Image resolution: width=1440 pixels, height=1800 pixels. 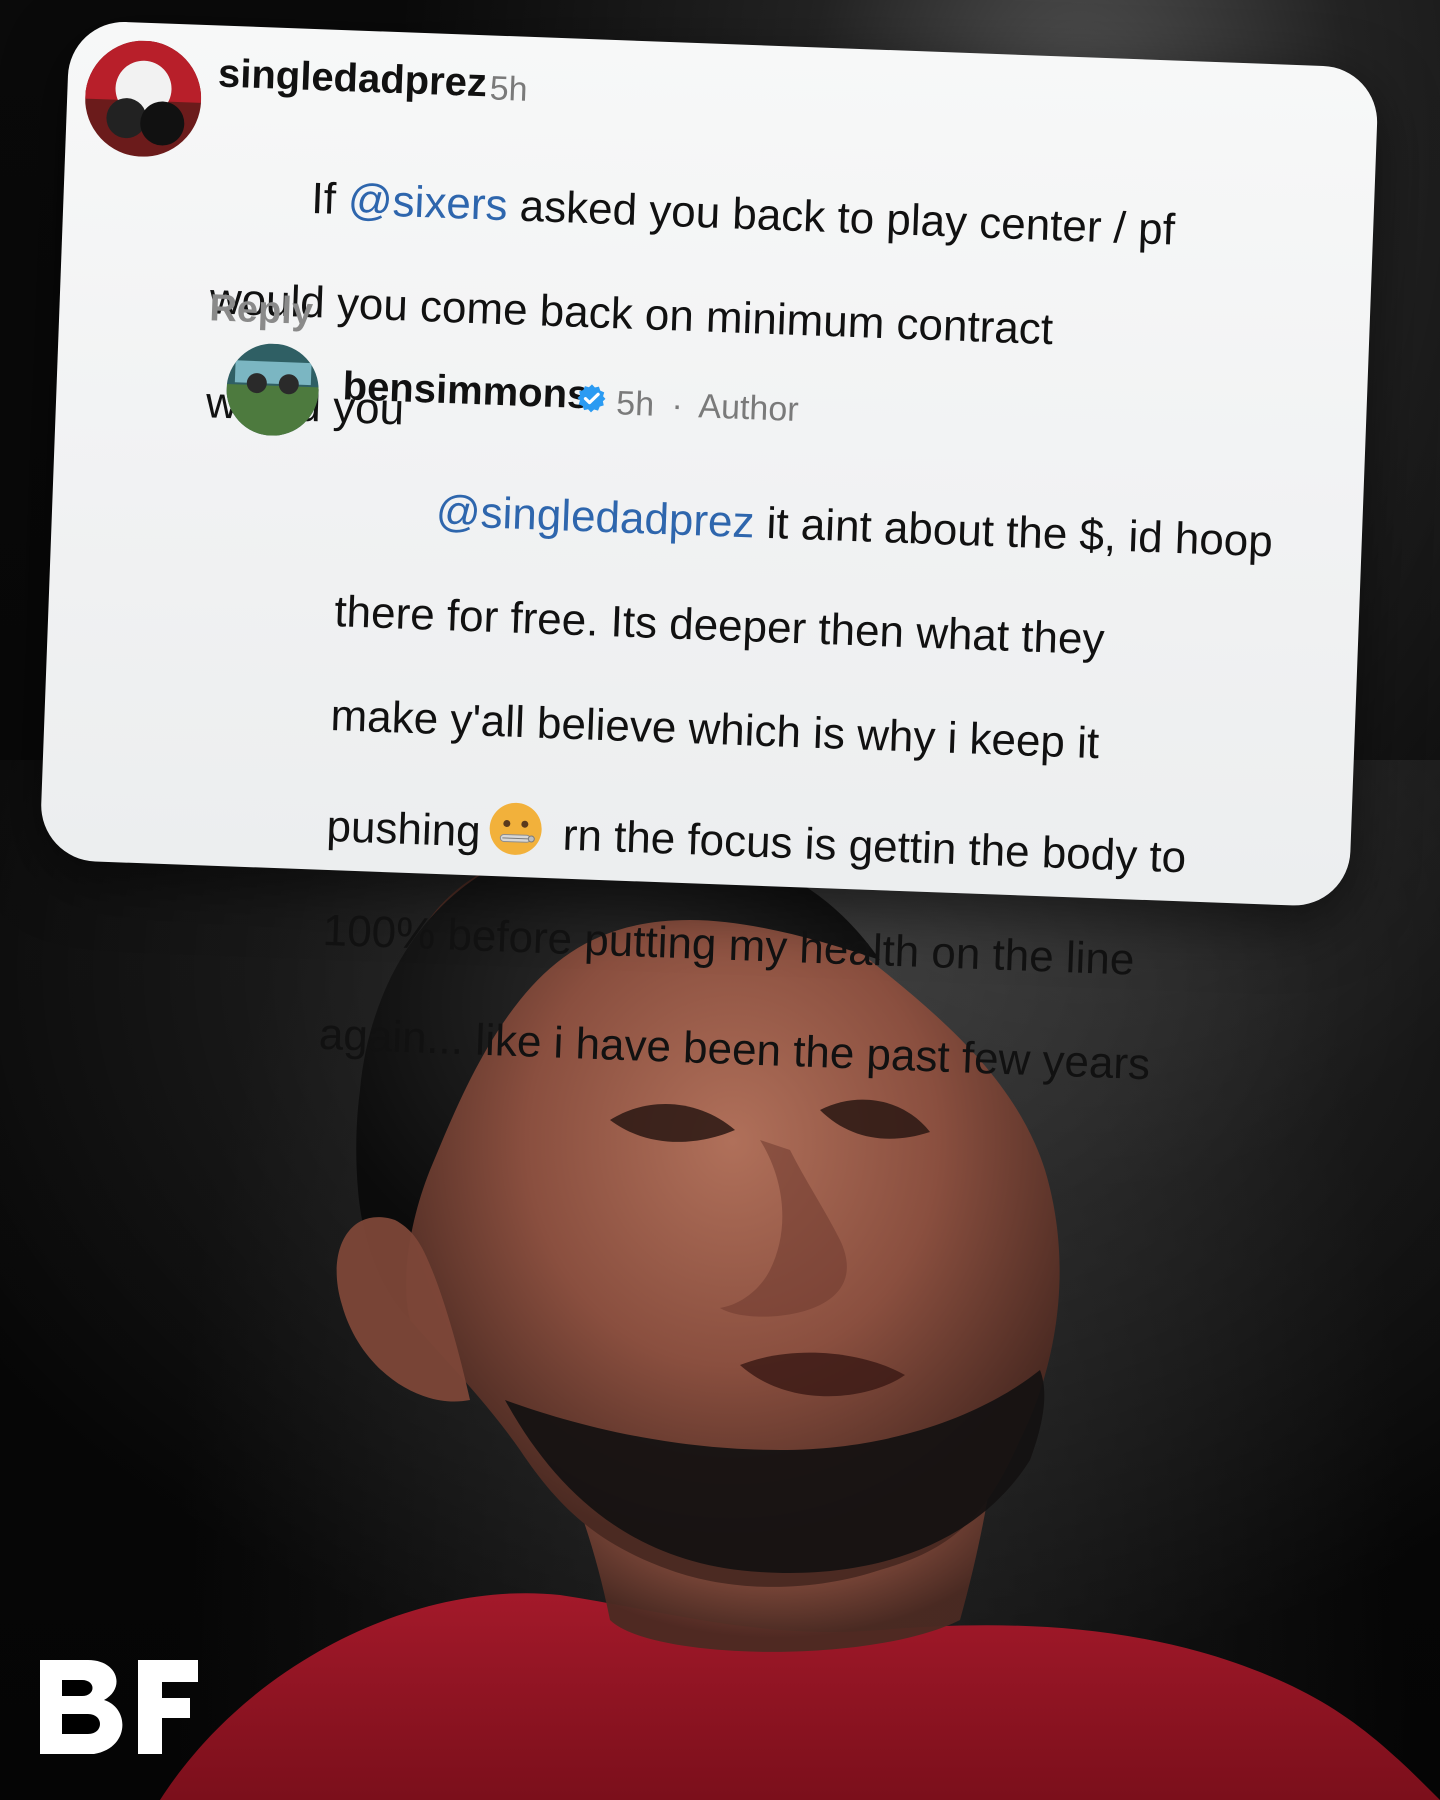 I want to click on verified-badge-icon, so click(x=591, y=398).